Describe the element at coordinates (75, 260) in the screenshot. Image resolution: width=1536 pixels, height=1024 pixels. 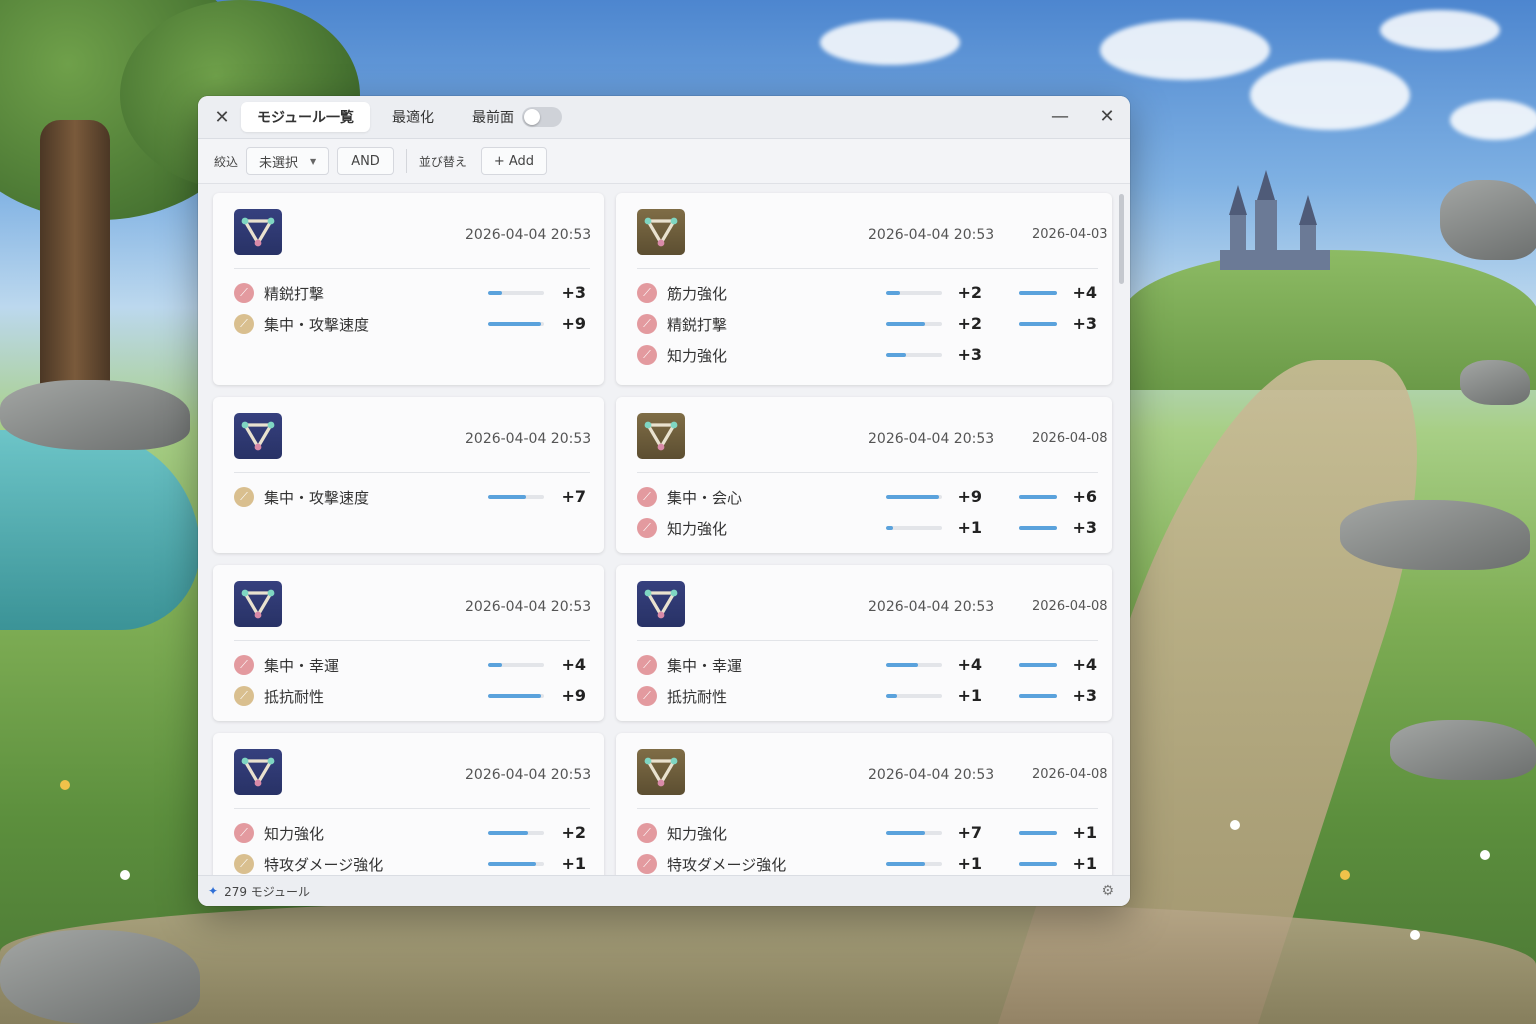
I see `tree-trunk` at that location.